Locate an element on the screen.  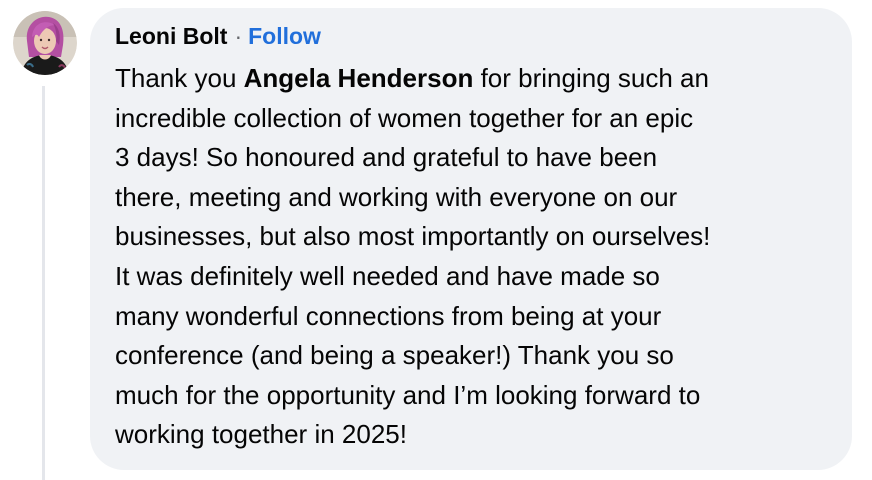
comment-text-continued: for bringing such an is located at coordinates (591, 78).